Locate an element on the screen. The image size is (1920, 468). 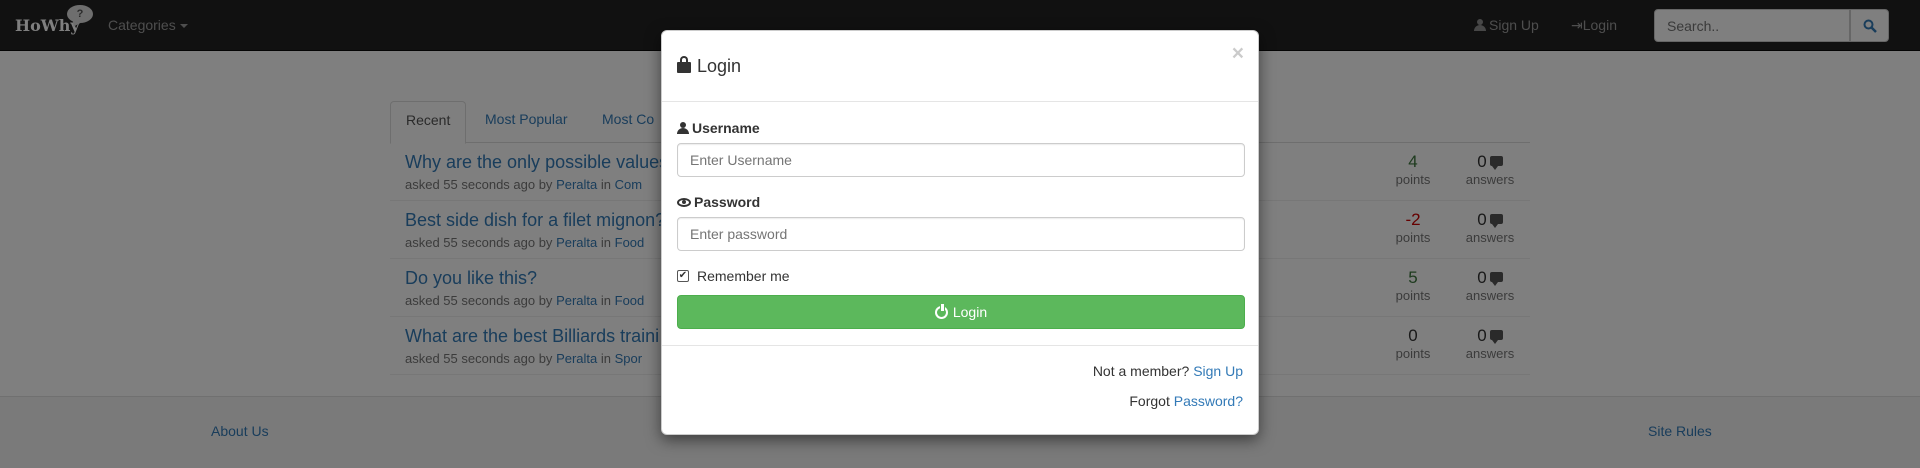
modal-title: Login is located at coordinates (709, 66).